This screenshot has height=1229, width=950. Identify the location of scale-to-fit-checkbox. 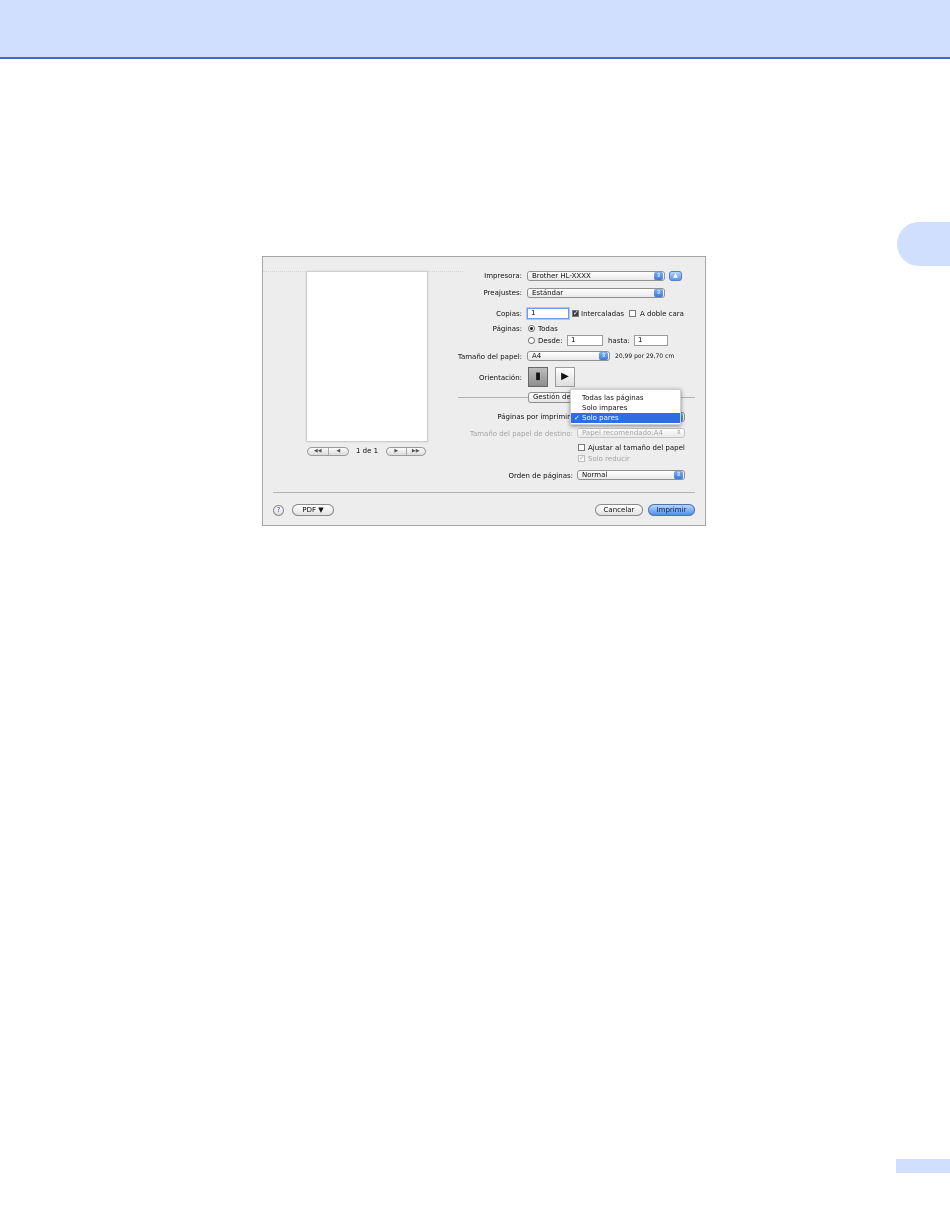
(581, 447).